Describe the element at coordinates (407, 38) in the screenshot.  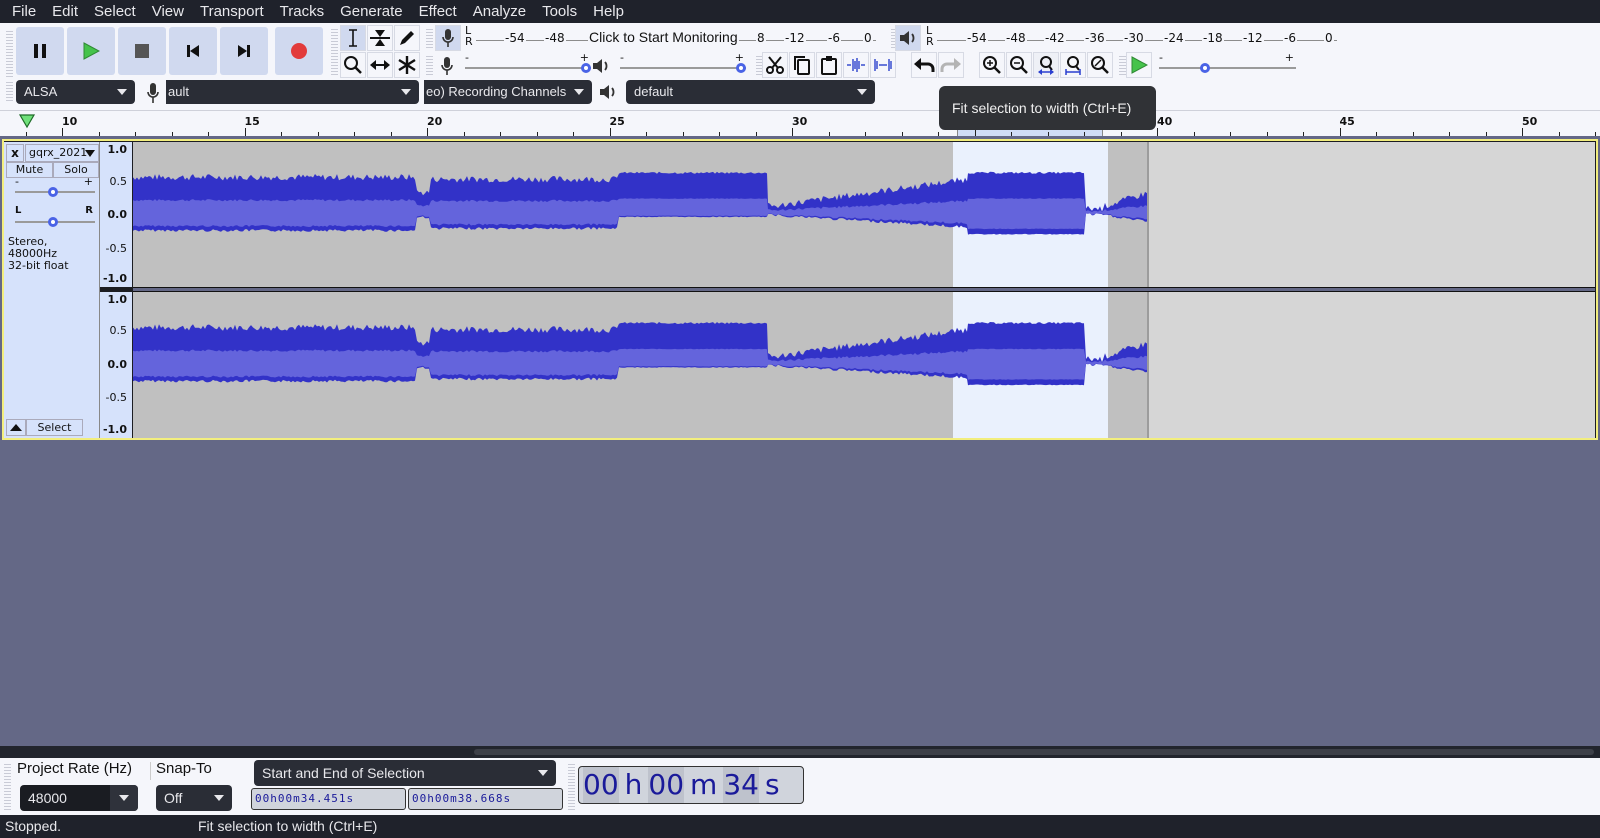
I see `draw-tool-button` at that location.